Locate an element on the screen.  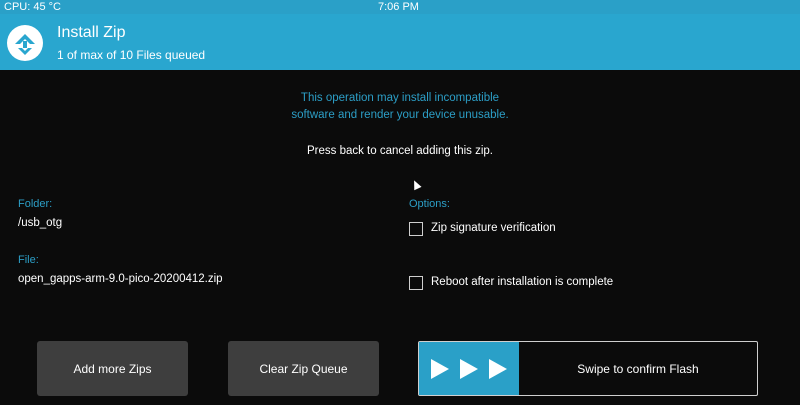
zip-signature-checkbox is located at coordinates (416, 229).